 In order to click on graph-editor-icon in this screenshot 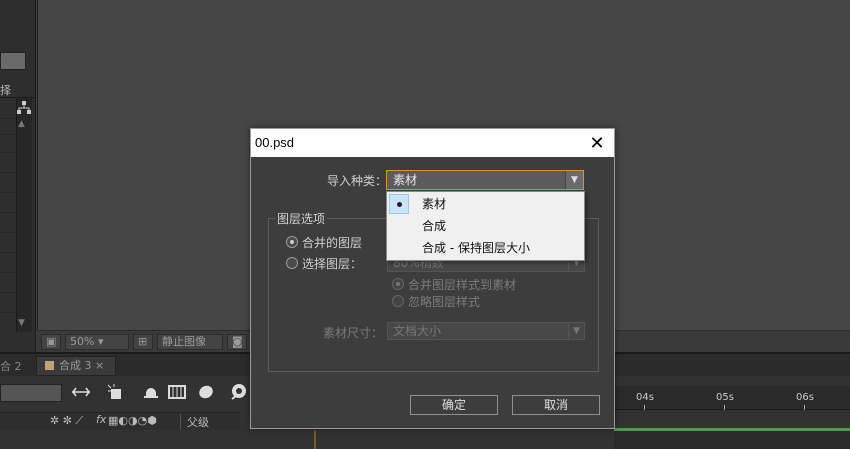, I will do `click(239, 392)`.